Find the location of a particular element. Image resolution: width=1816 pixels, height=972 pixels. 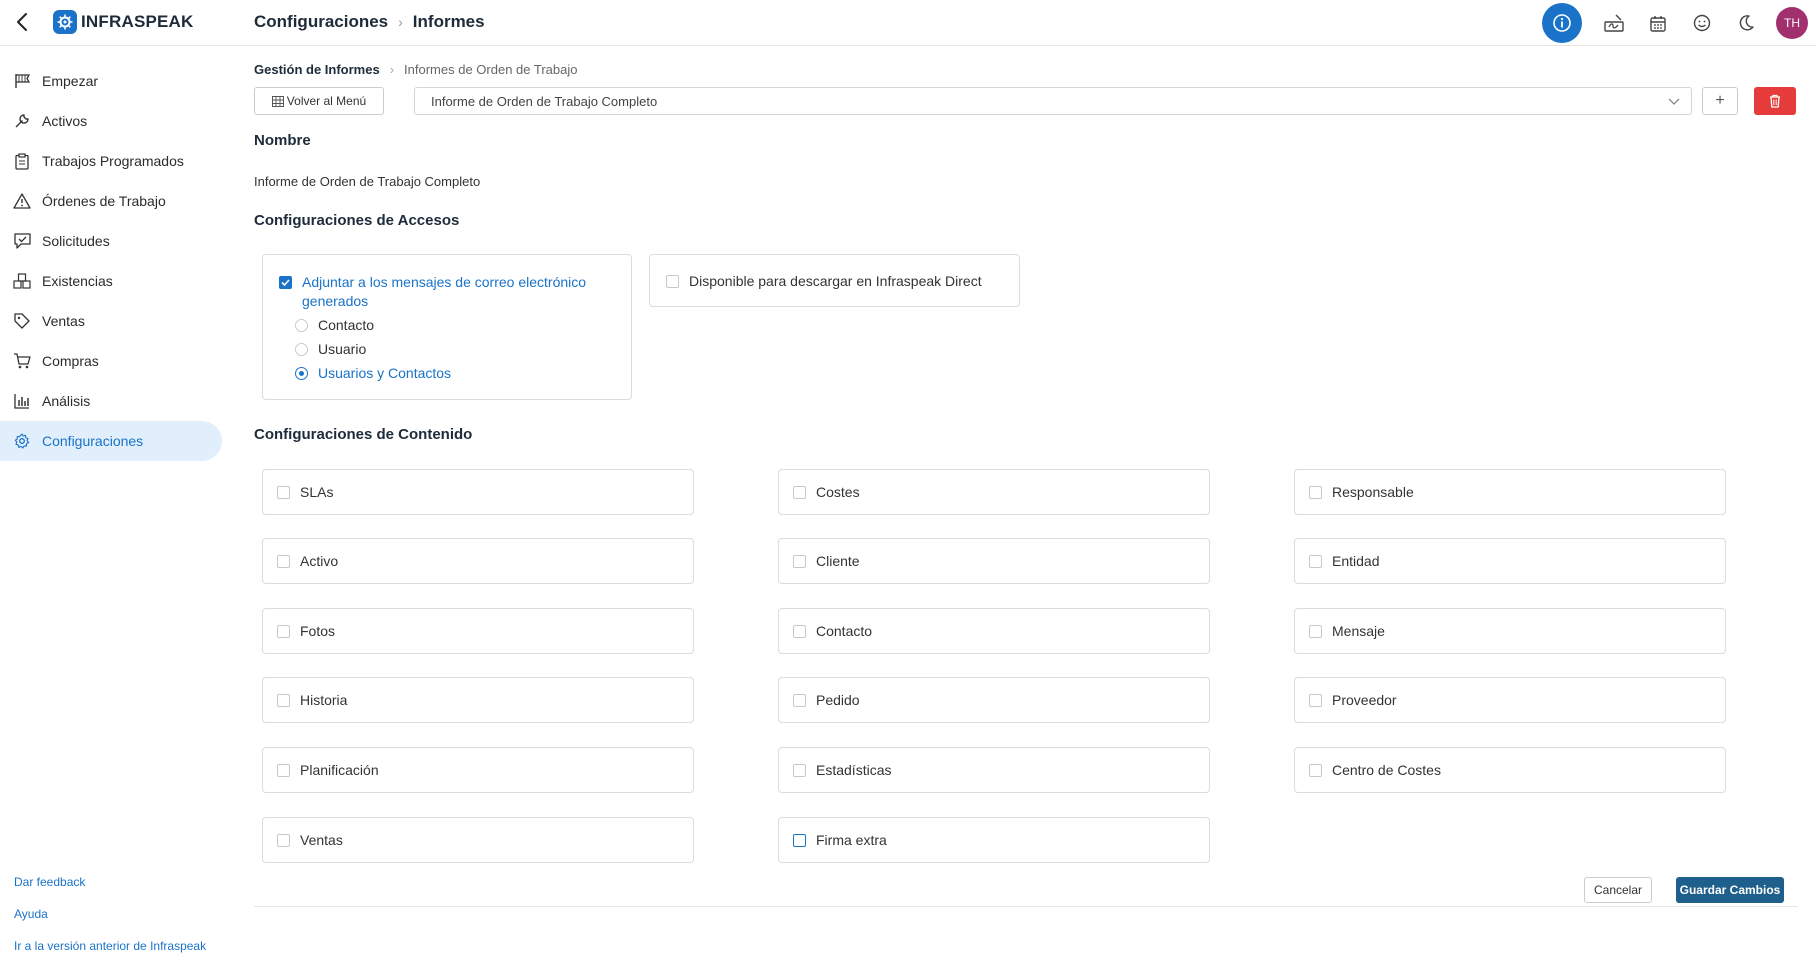

checkbox-checked-icon is located at coordinates (285, 282).